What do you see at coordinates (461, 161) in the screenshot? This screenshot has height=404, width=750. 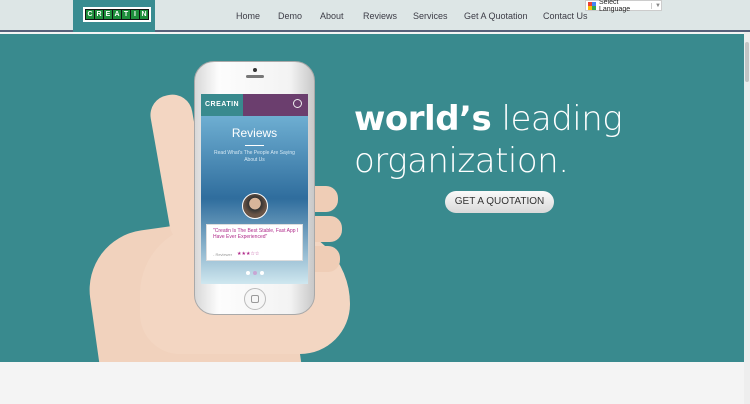 I see `headline-line2: organization.` at bounding box center [461, 161].